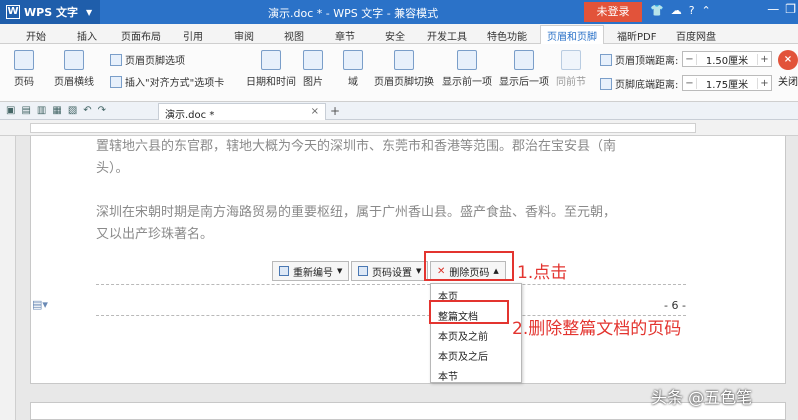 The image size is (798, 420). I want to click on options-icon, so click(116, 59).